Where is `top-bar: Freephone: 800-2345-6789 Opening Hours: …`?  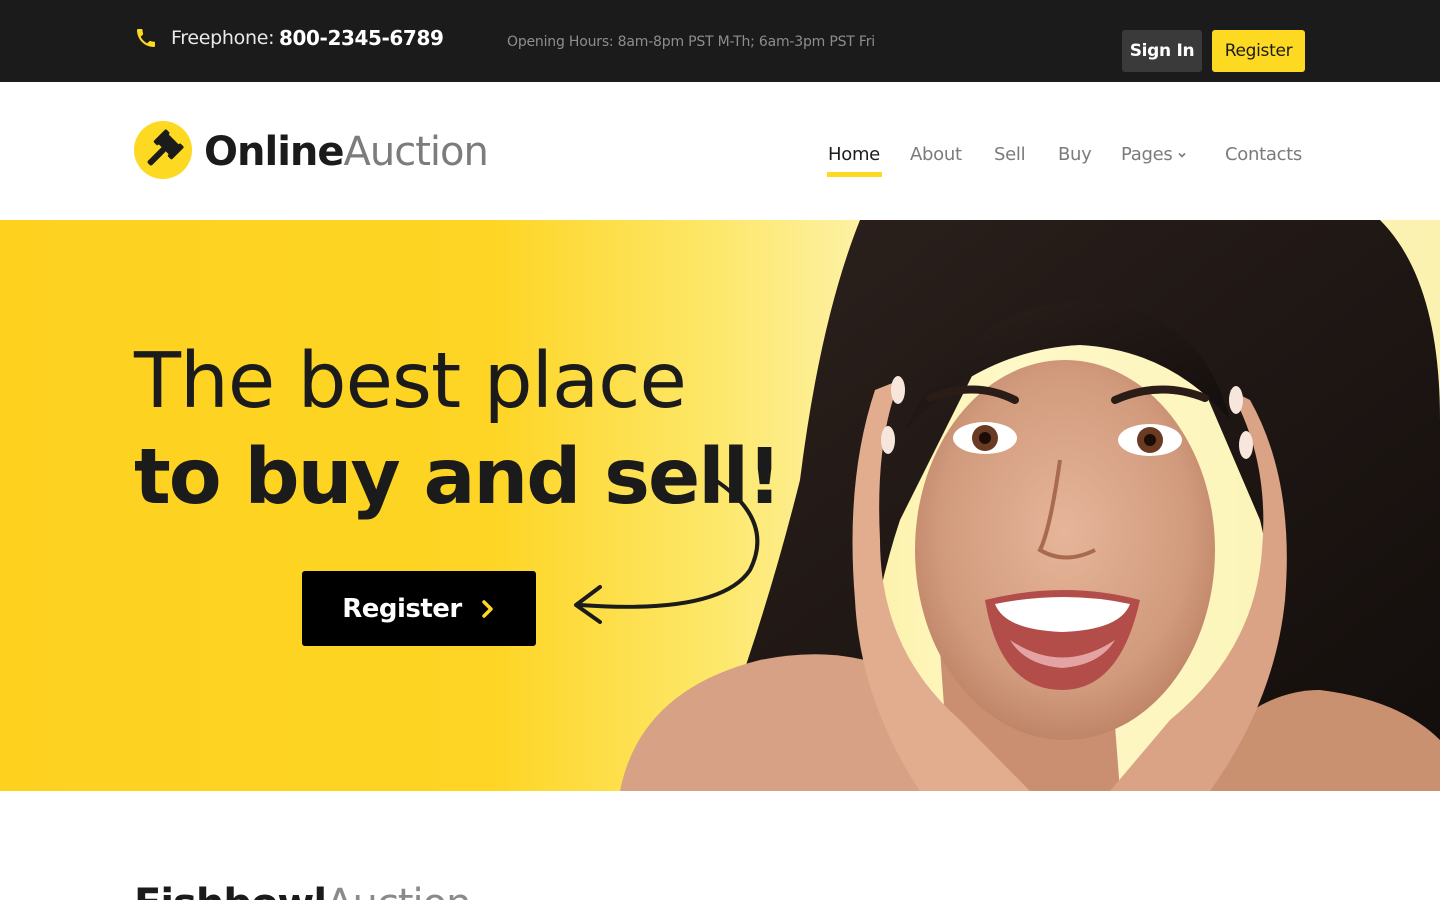 top-bar: Freephone: 800-2345-6789 Opening Hours: … is located at coordinates (720, 41).